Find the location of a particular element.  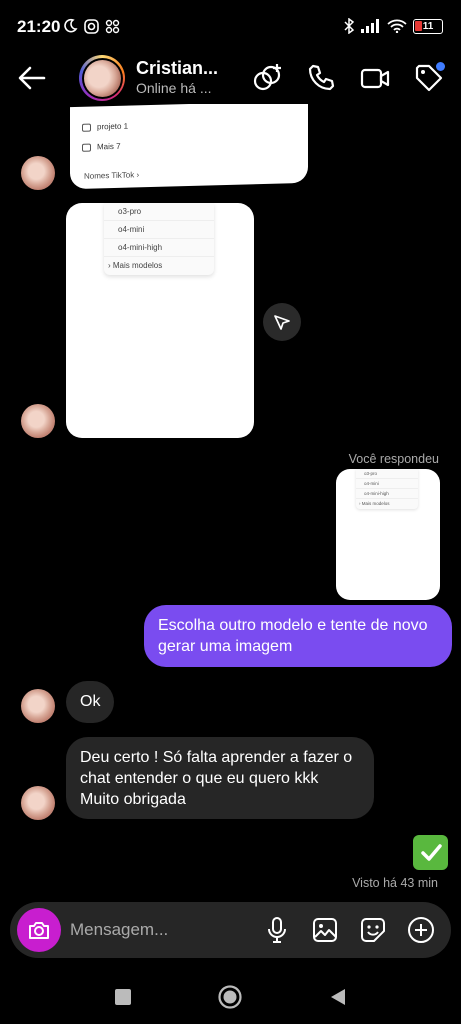

card-text: Mais 7 is located at coordinates (109, 146).